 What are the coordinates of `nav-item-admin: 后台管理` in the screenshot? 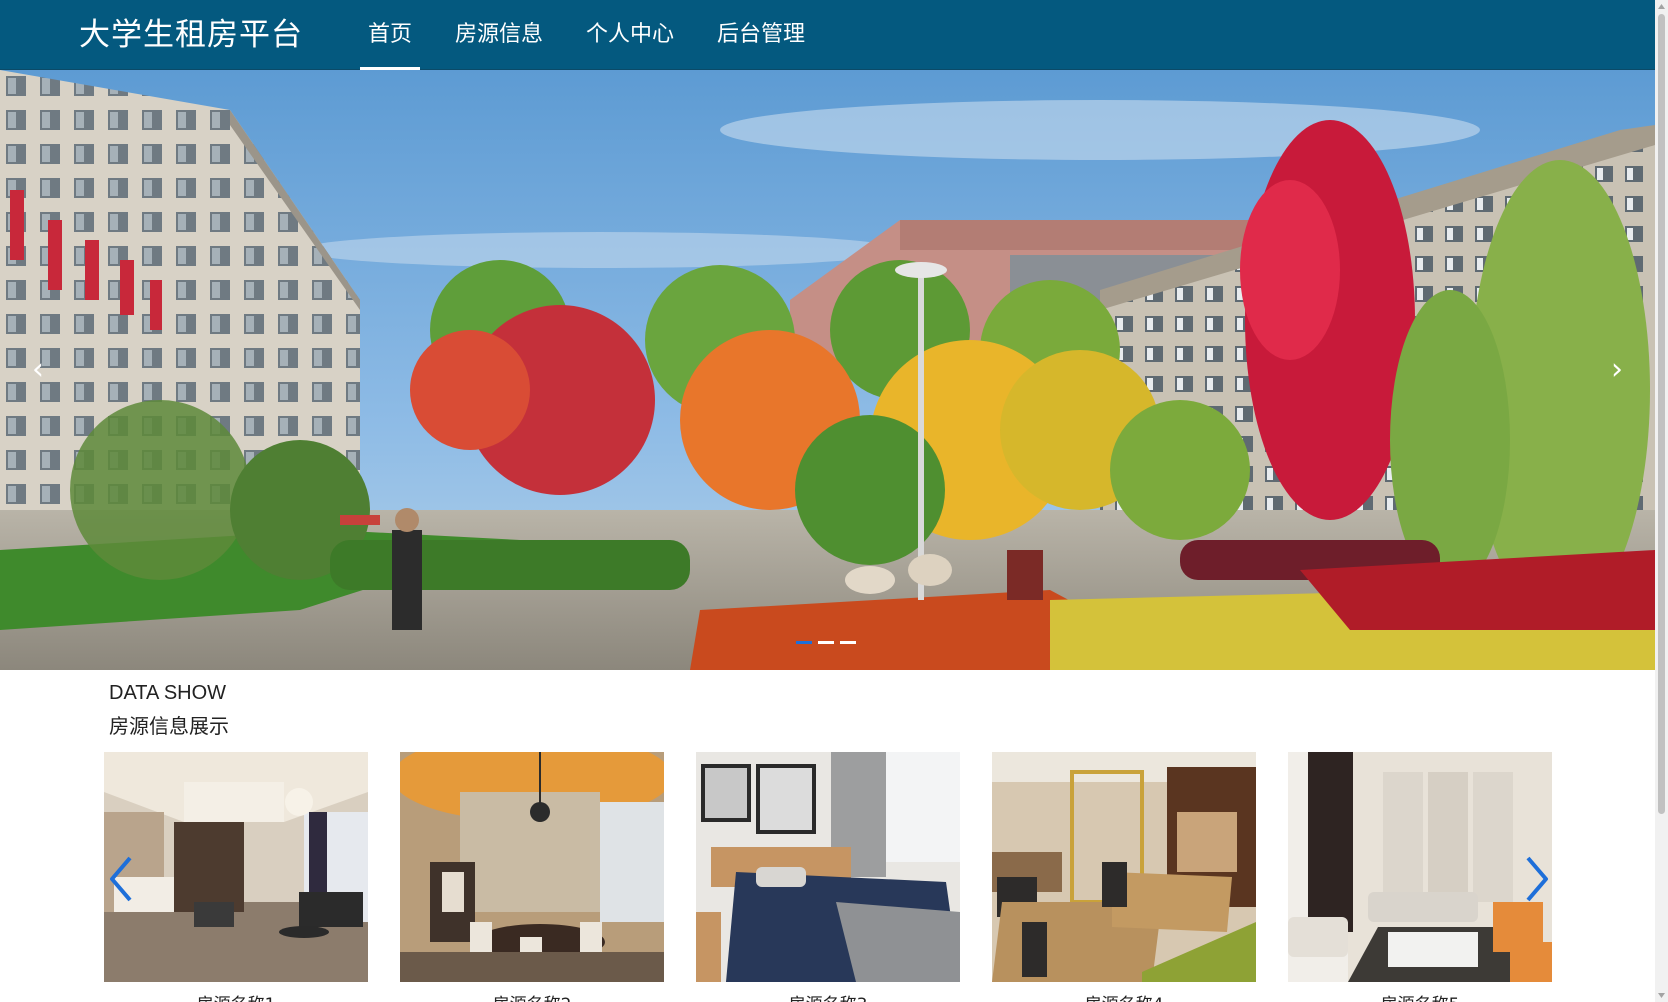 It's located at (761, 35).